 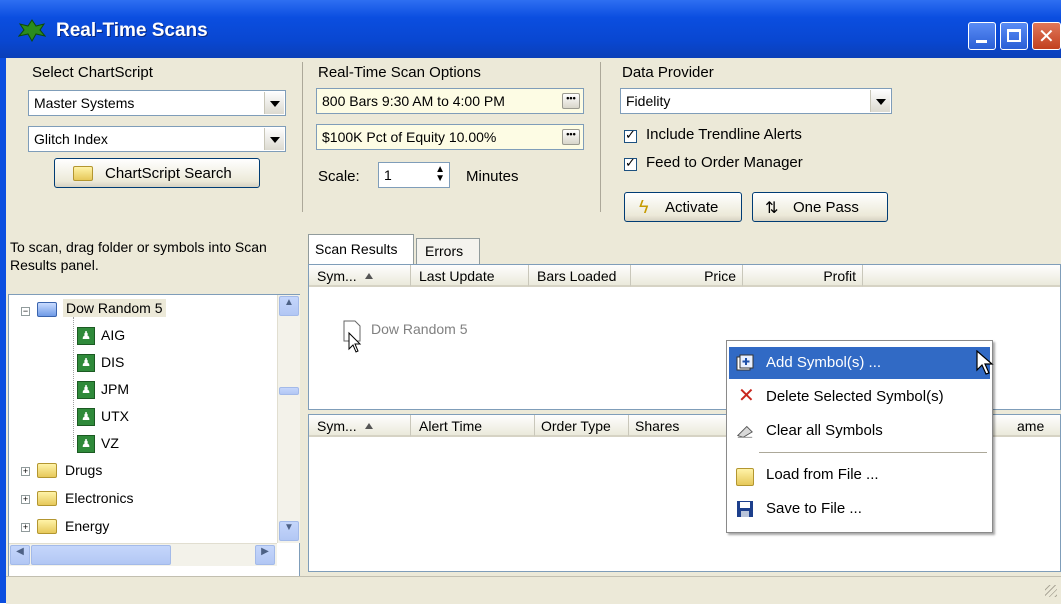 I want to click on chartscript-combo-2: Glitch Index, so click(x=157, y=139).